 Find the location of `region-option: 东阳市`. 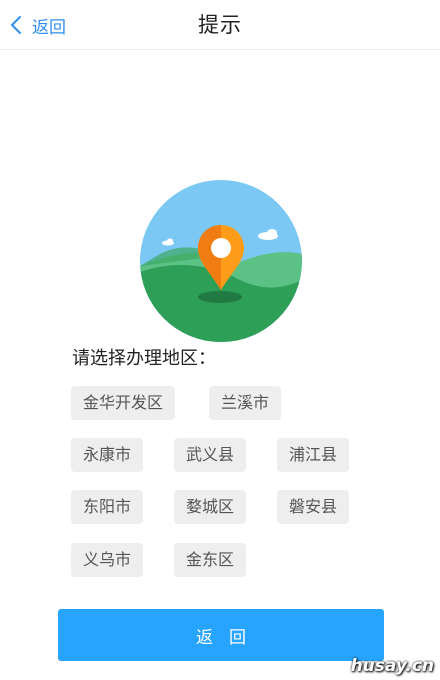

region-option: 东阳市 is located at coordinates (107, 507).